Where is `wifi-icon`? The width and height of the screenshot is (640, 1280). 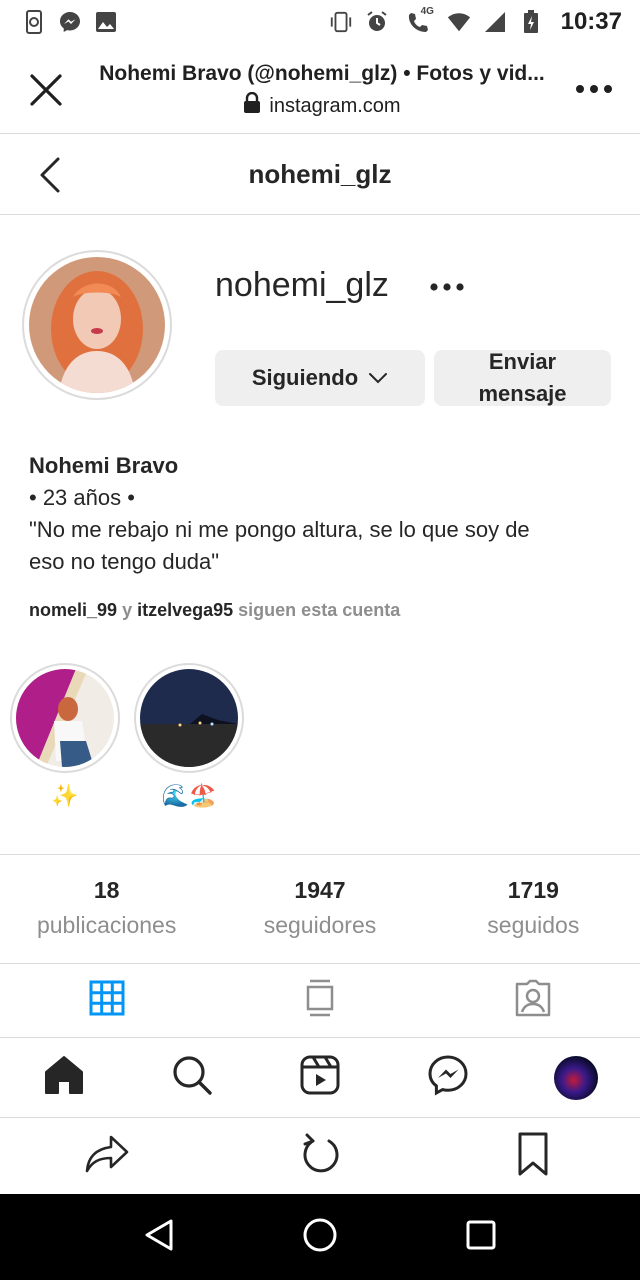 wifi-icon is located at coordinates (459, 22).